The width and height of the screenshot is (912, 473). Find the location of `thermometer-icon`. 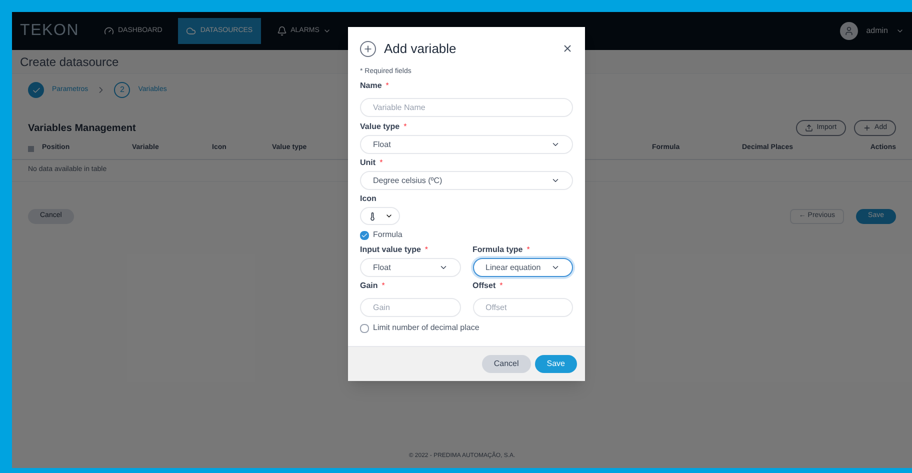

thermometer-icon is located at coordinates (372, 216).